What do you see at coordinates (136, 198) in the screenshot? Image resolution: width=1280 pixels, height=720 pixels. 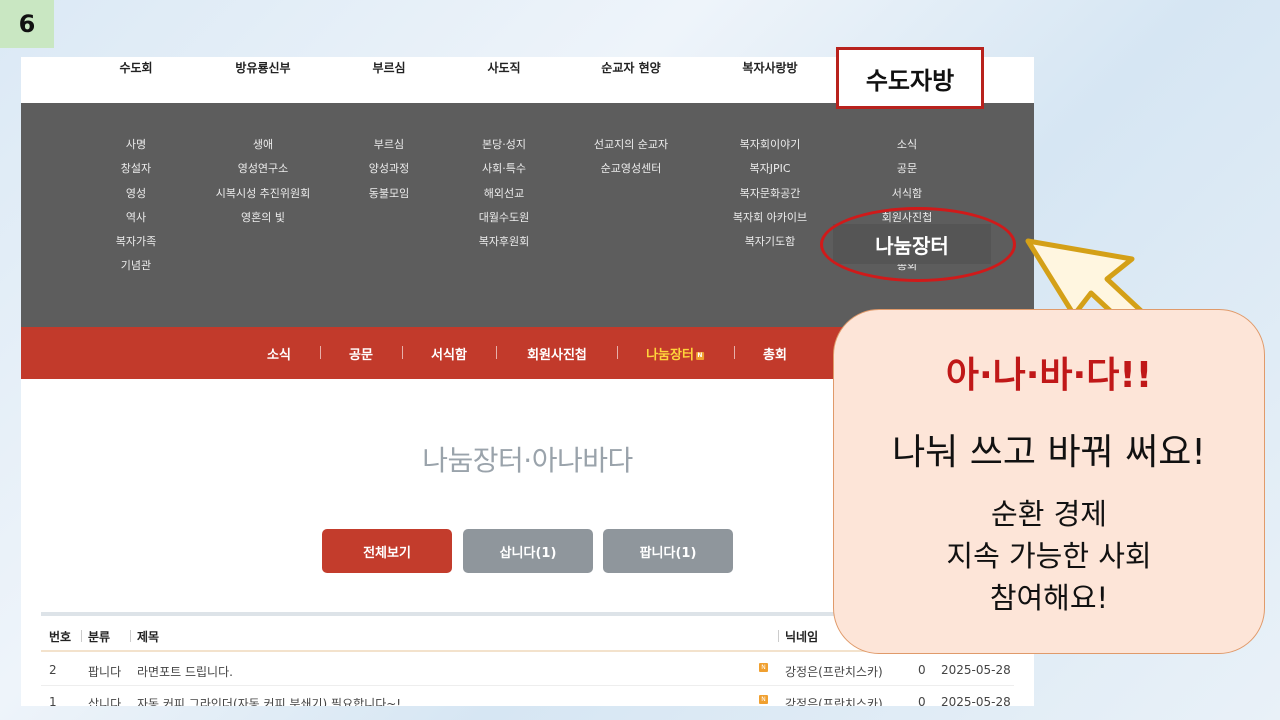 I see `mega-menu-item: 영성` at bounding box center [136, 198].